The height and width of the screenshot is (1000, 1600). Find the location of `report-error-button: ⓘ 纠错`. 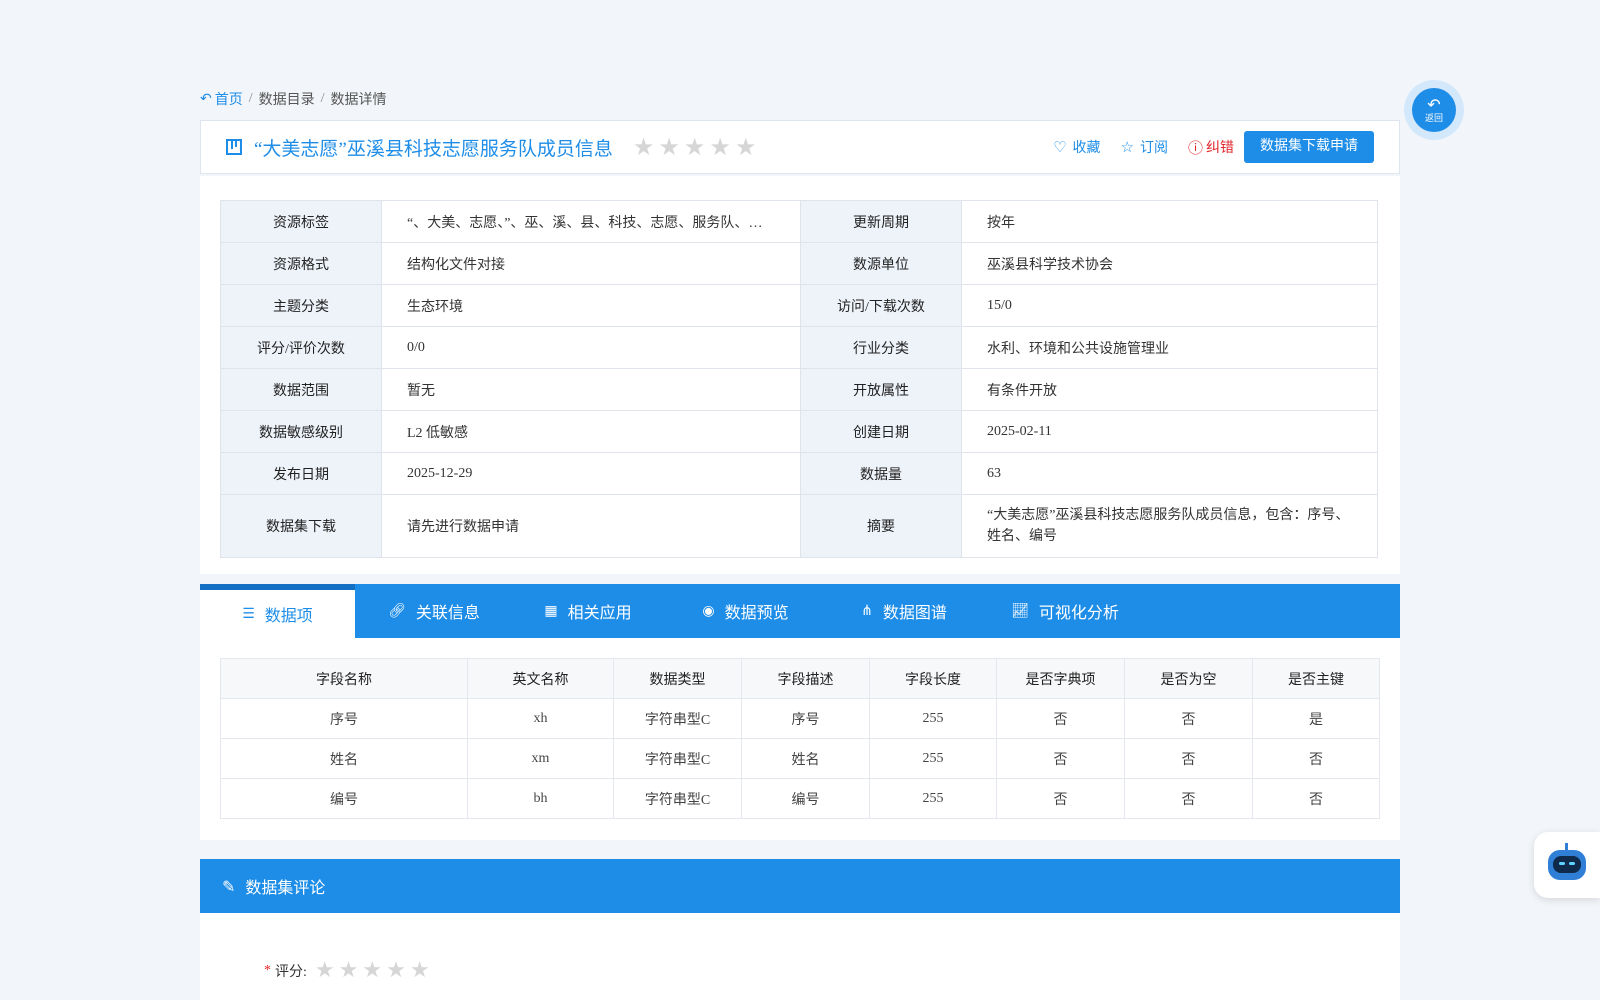

report-error-button: ⓘ 纠错 is located at coordinates (1211, 147).